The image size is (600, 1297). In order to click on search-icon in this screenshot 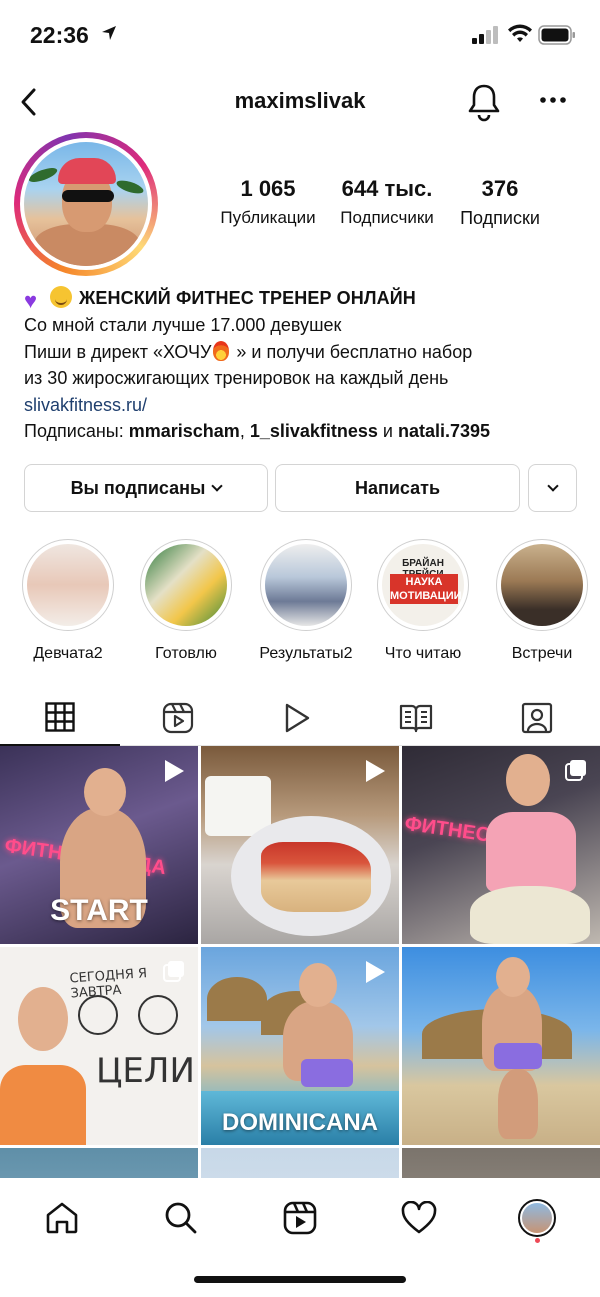, I will do `click(181, 1218)`.